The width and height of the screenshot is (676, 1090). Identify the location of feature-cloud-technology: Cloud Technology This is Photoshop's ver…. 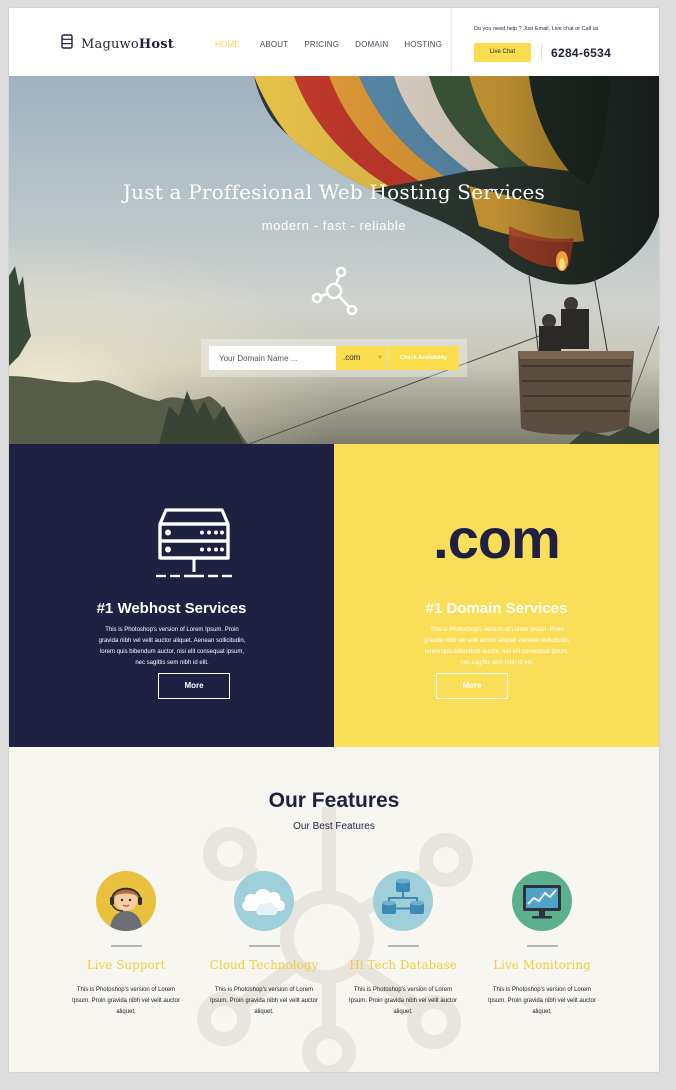
(264, 951).